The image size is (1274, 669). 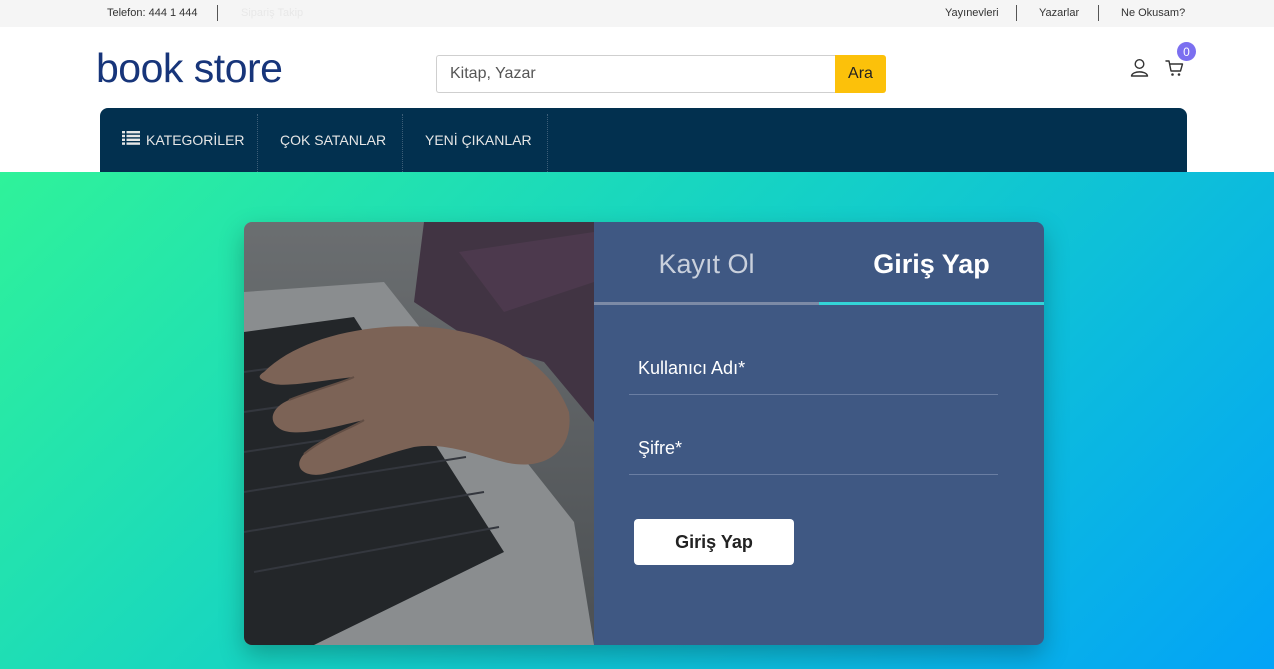 I want to click on password-field: Şifre*, so click(x=813, y=449).